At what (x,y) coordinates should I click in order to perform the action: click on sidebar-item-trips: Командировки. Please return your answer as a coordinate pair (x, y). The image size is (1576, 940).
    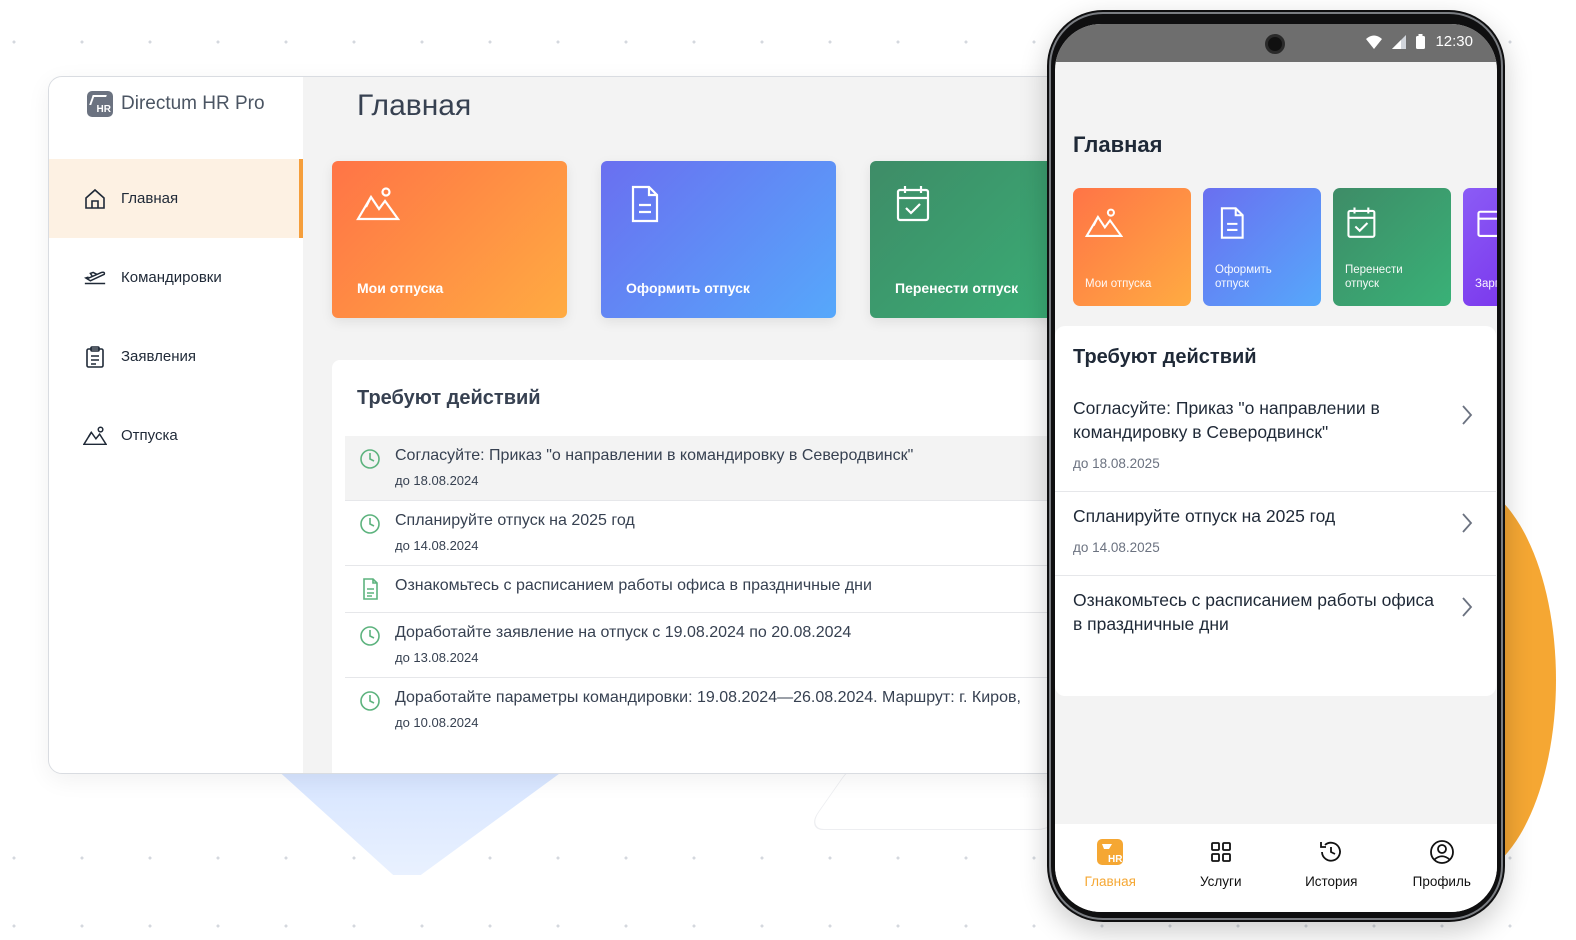
    Looking at the image, I should click on (176, 277).